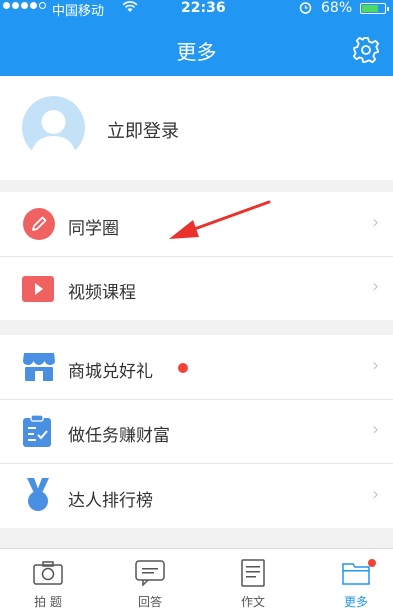 The image size is (393, 612). Describe the element at coordinates (203, 8) in the screenshot. I see `clock: 22:36` at that location.